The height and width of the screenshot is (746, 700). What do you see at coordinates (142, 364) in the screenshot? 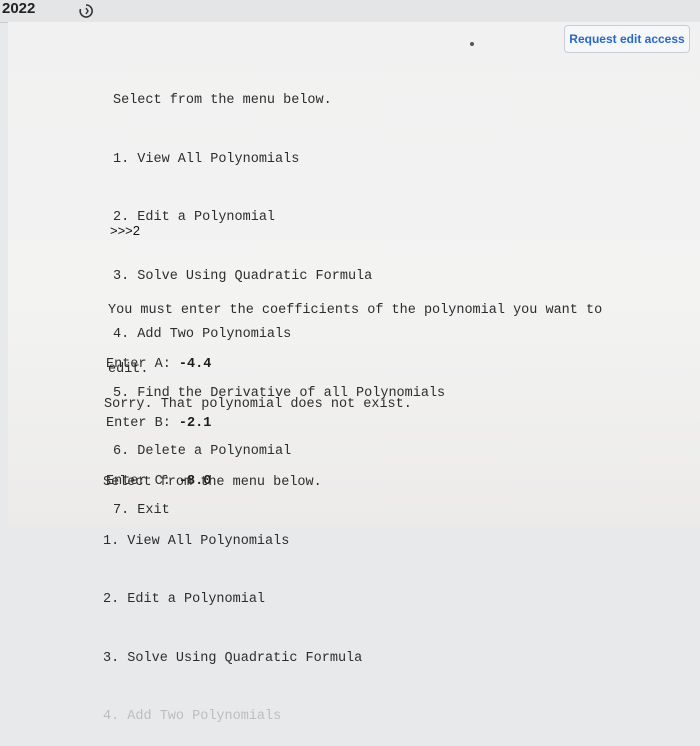
I see `entry-label: Enter A:` at bounding box center [142, 364].